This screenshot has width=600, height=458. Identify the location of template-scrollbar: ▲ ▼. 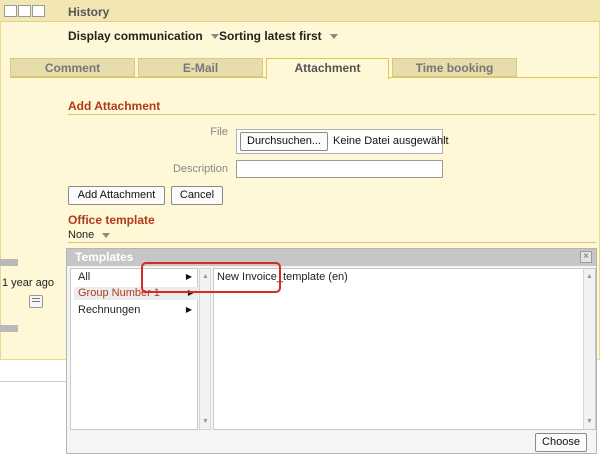
(589, 349).